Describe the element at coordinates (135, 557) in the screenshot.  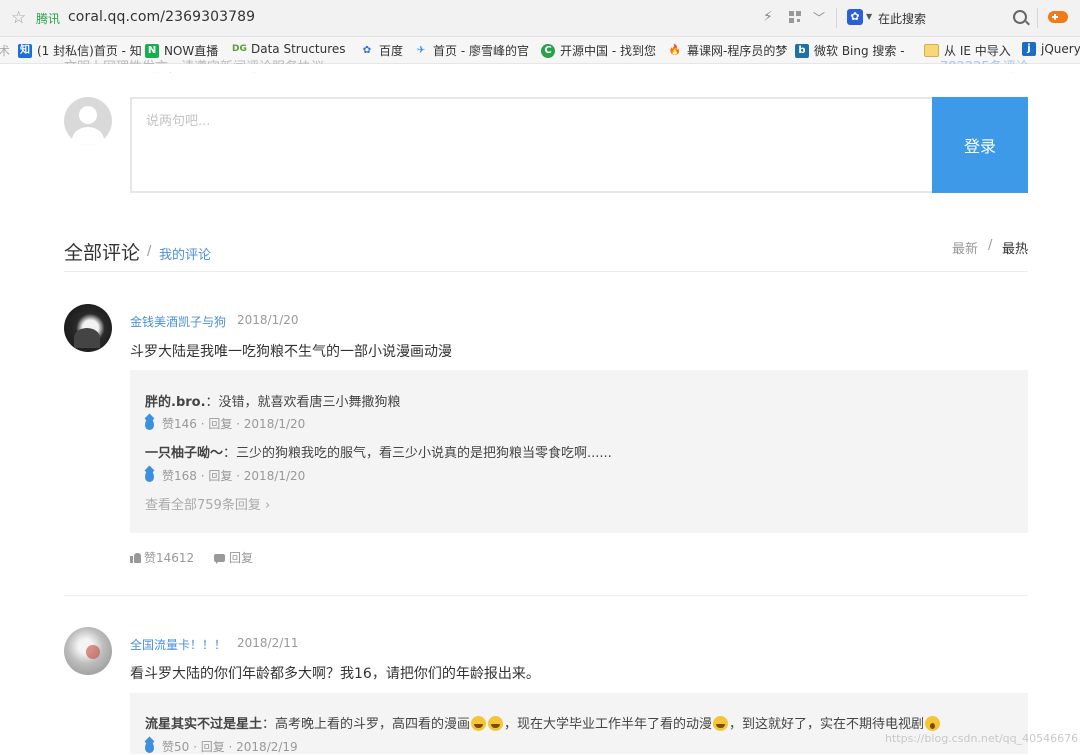
I see `thumbs-up-icon` at that location.